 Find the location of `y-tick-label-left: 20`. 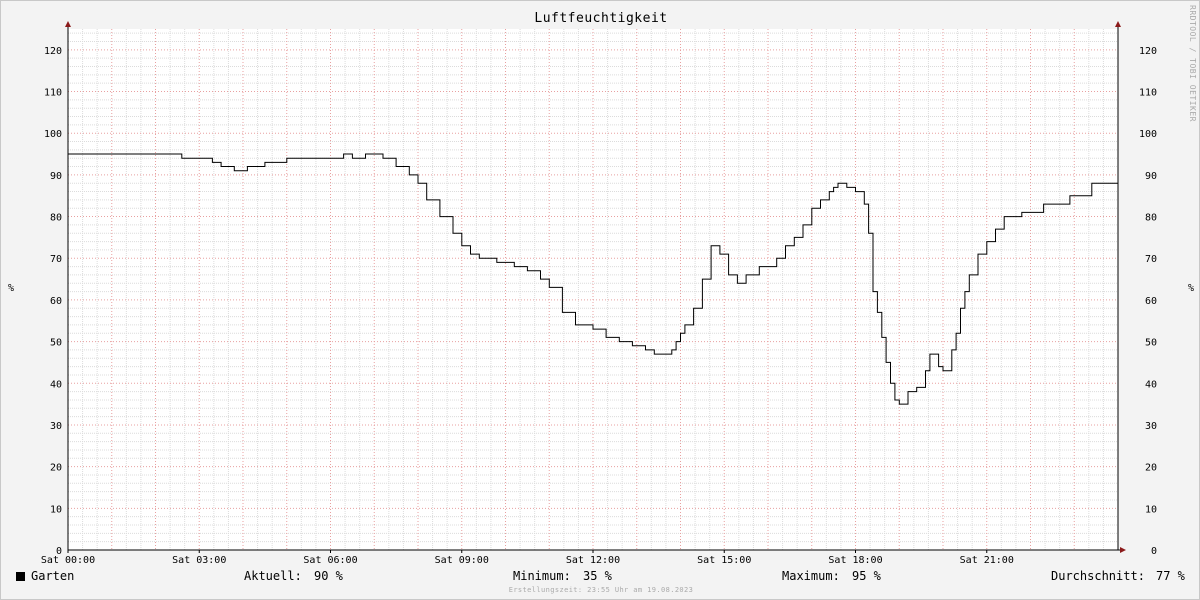

y-tick-label-left: 20 is located at coordinates (56, 468).